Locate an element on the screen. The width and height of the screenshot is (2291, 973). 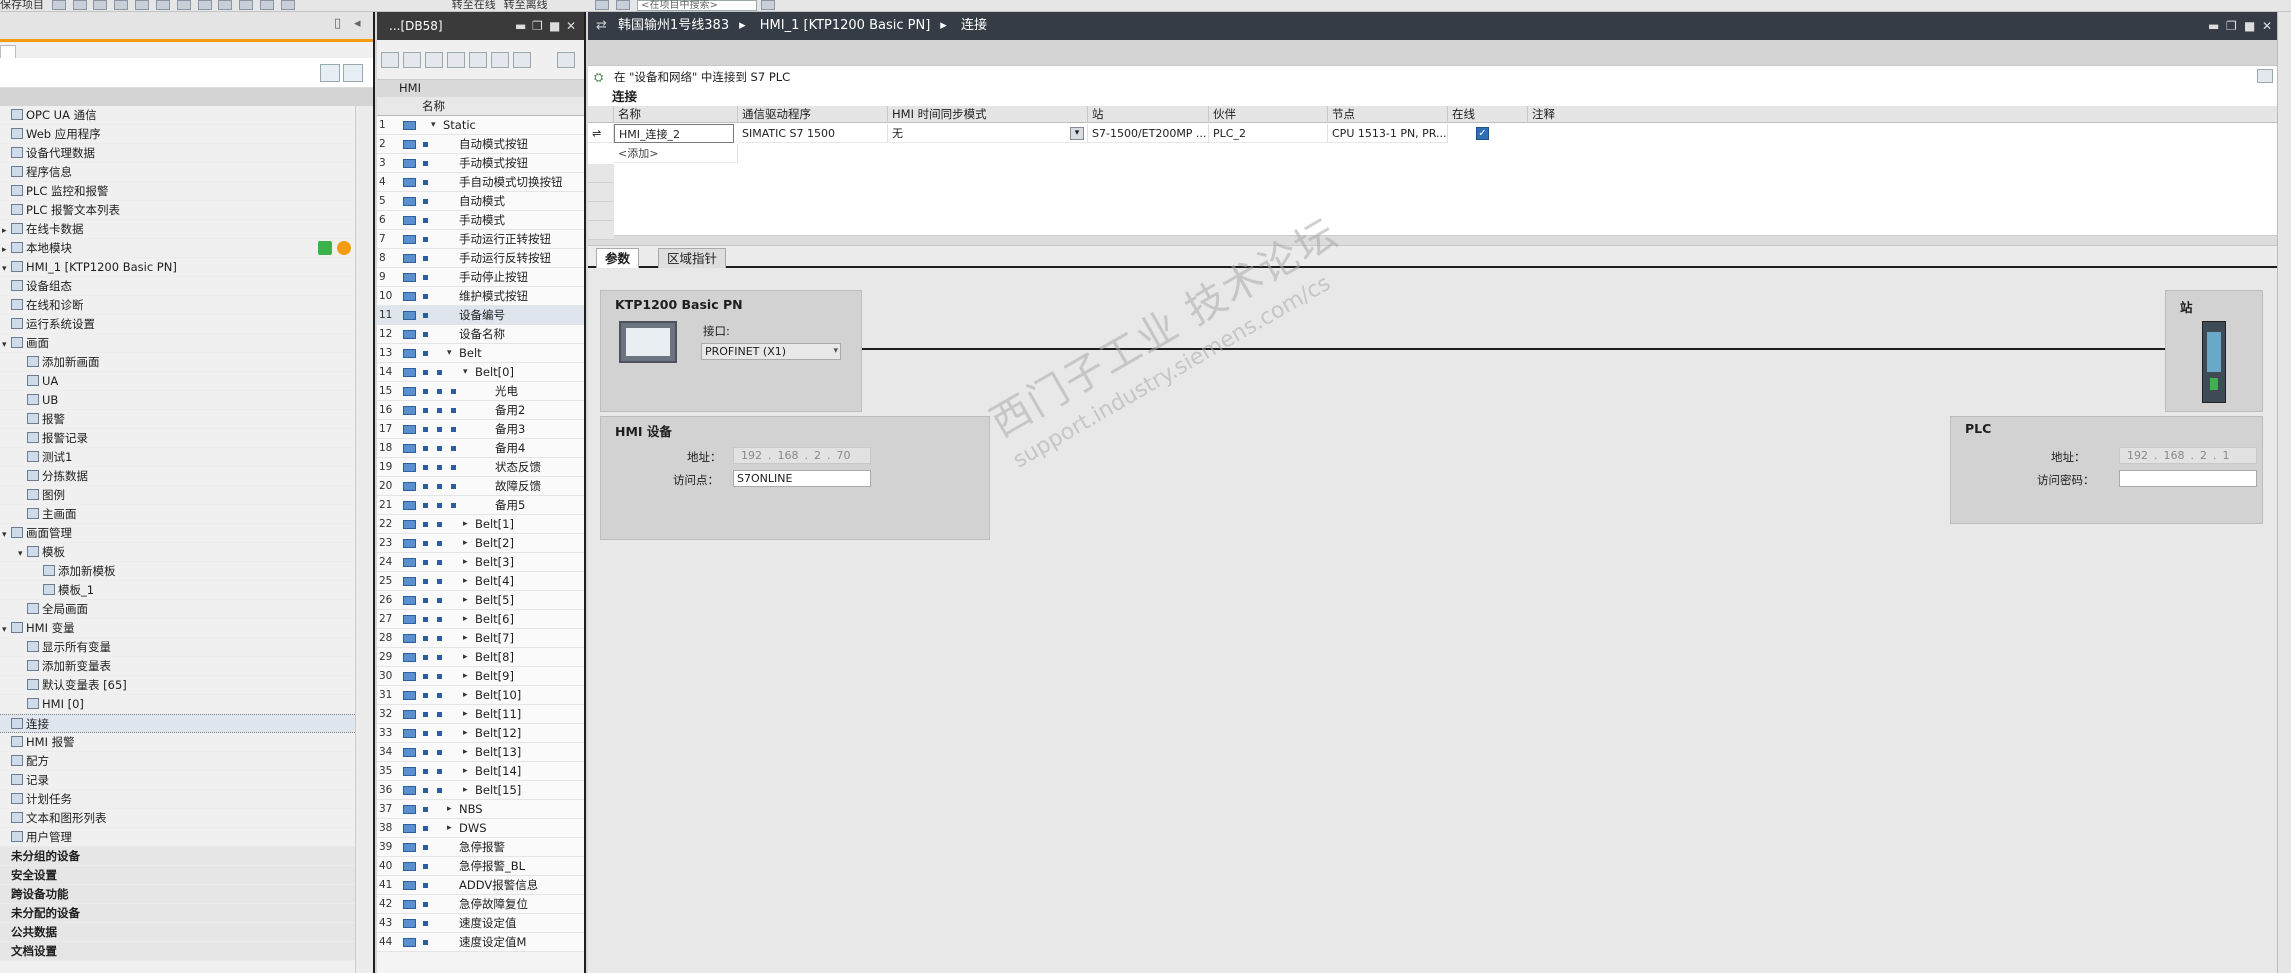
db-row: 9 手动停止按钮 is located at coordinates (480, 277).